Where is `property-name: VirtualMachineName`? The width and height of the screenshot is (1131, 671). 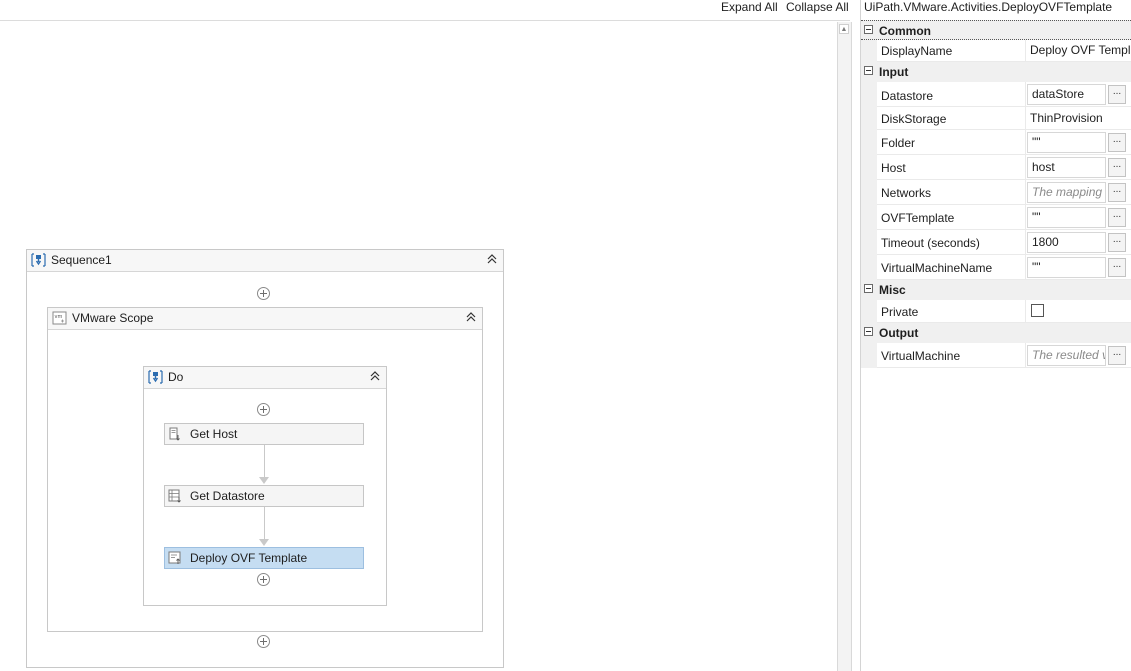
property-name: VirtualMachineName is located at coordinates (937, 268).